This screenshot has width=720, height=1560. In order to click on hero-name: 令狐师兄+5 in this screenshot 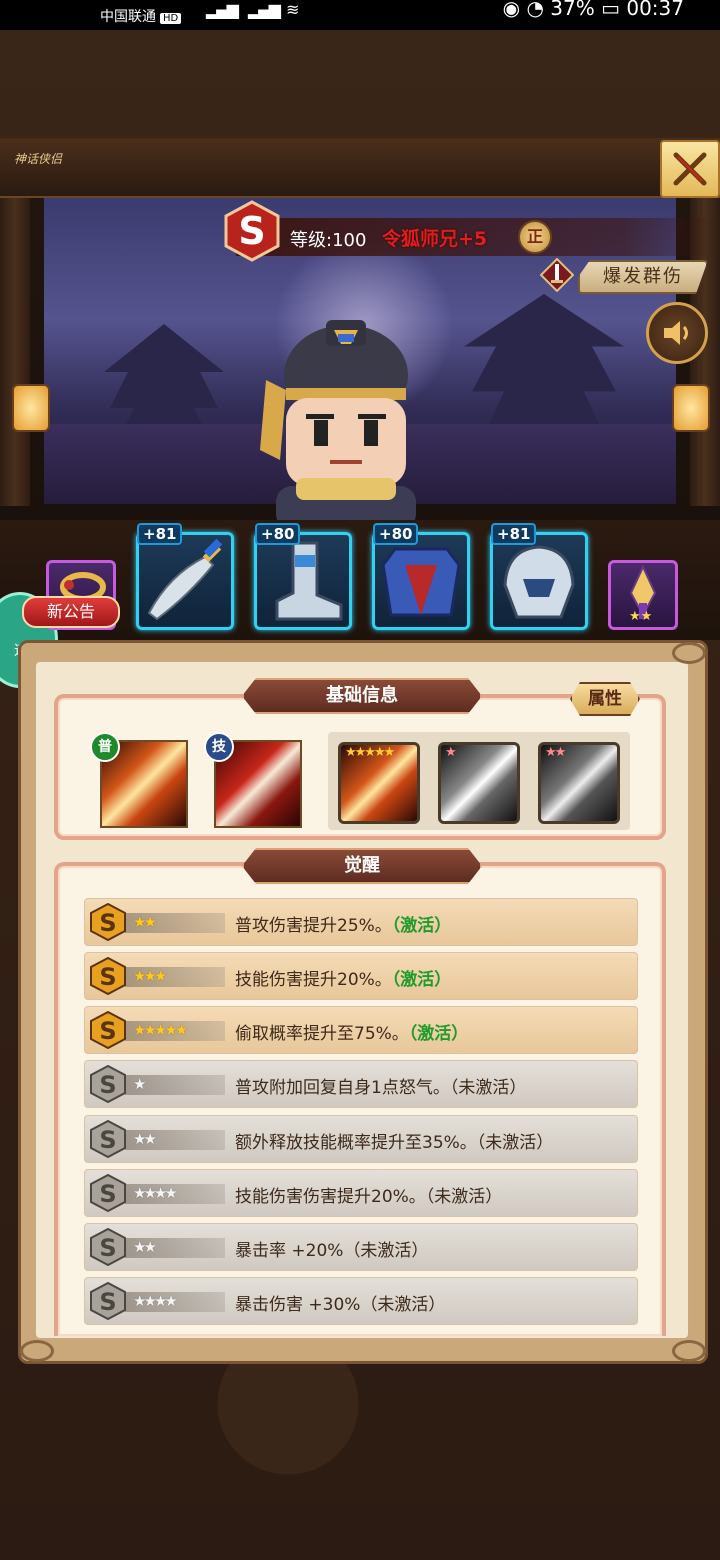, I will do `click(435, 239)`.